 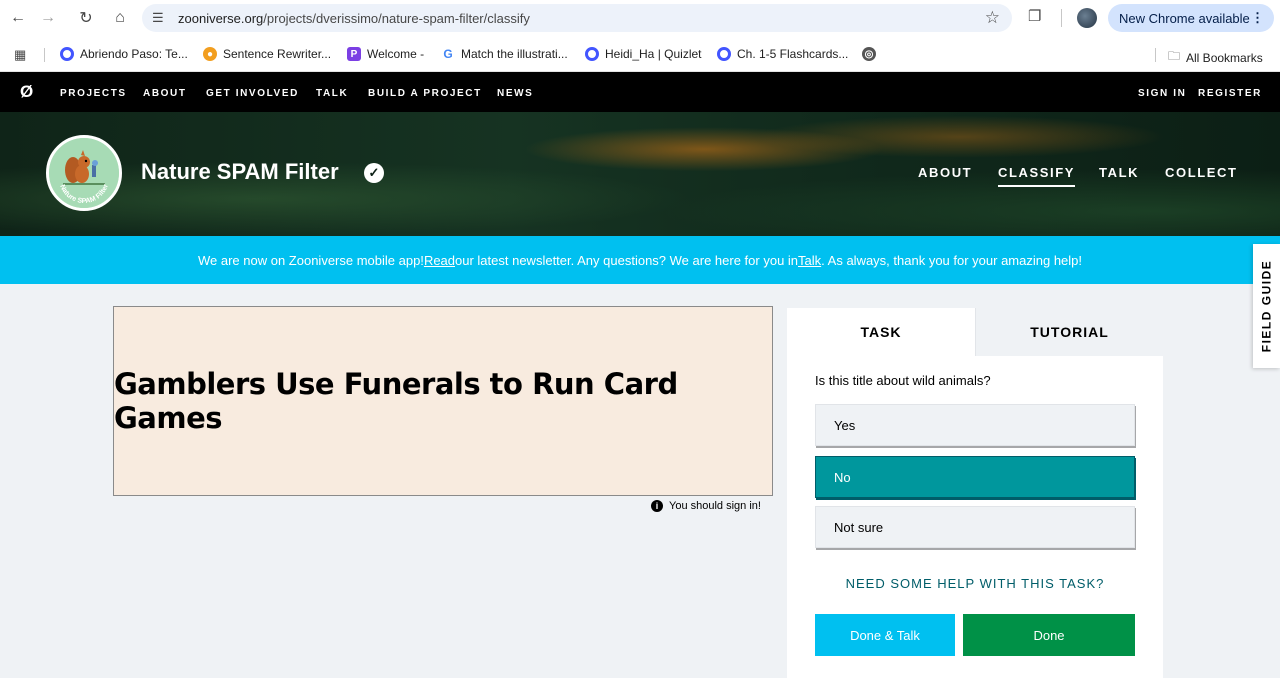 What do you see at coordinates (1224, 57) in the screenshot?
I see `all-bookmarks-label: All Bookmarks` at bounding box center [1224, 57].